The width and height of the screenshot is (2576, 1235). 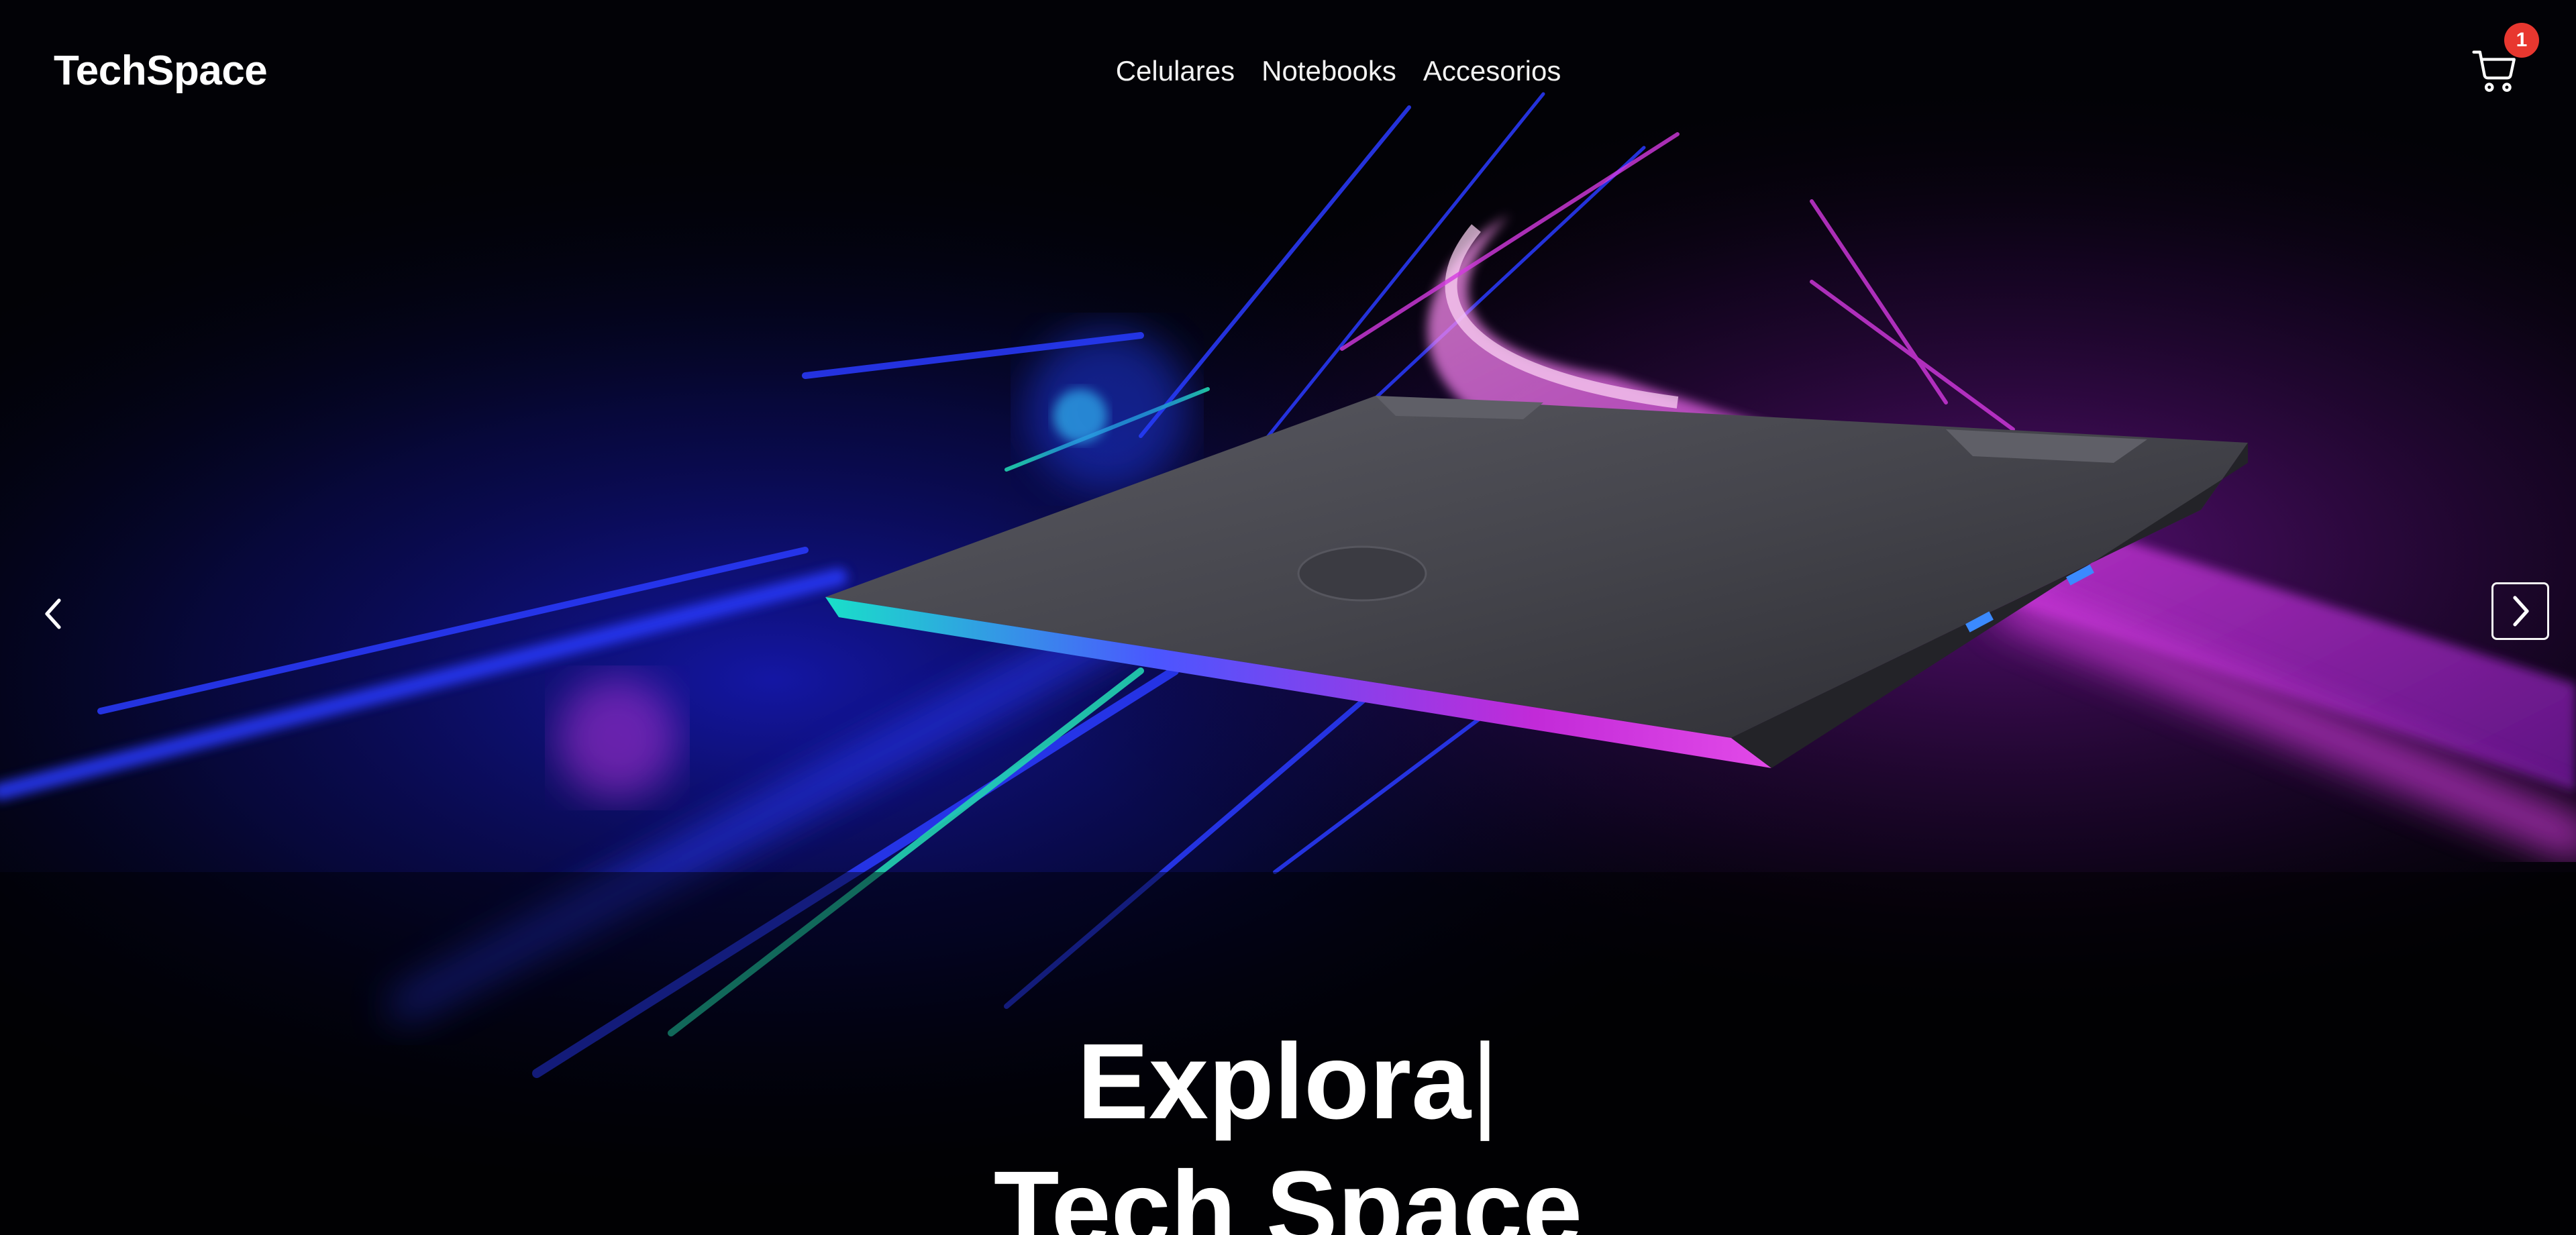 I want to click on nav-link-notebooks: Notebooks, so click(x=1328, y=71).